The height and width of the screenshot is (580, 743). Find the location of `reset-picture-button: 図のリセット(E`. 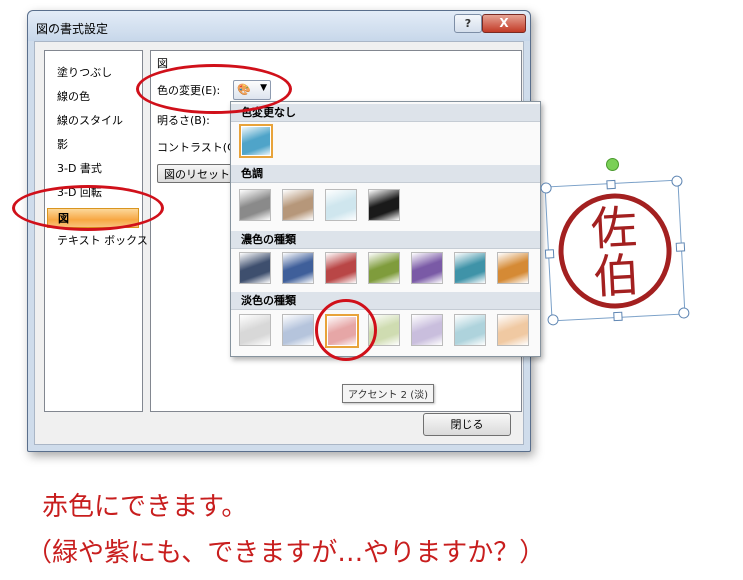

reset-picture-button: 図のリセット(E is located at coordinates (197, 173).